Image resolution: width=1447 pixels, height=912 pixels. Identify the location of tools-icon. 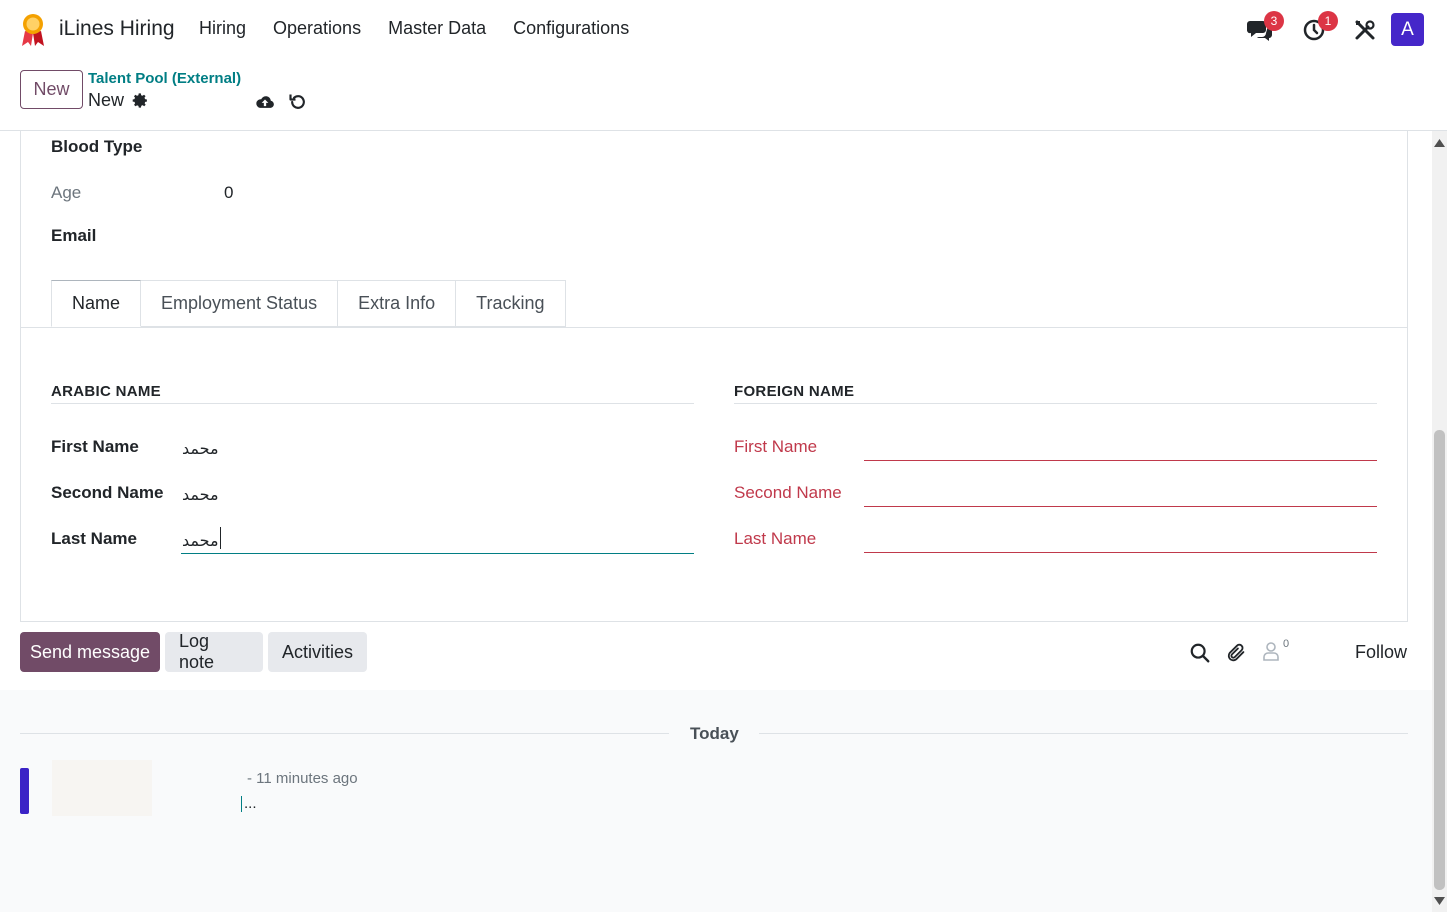
(1365, 30).